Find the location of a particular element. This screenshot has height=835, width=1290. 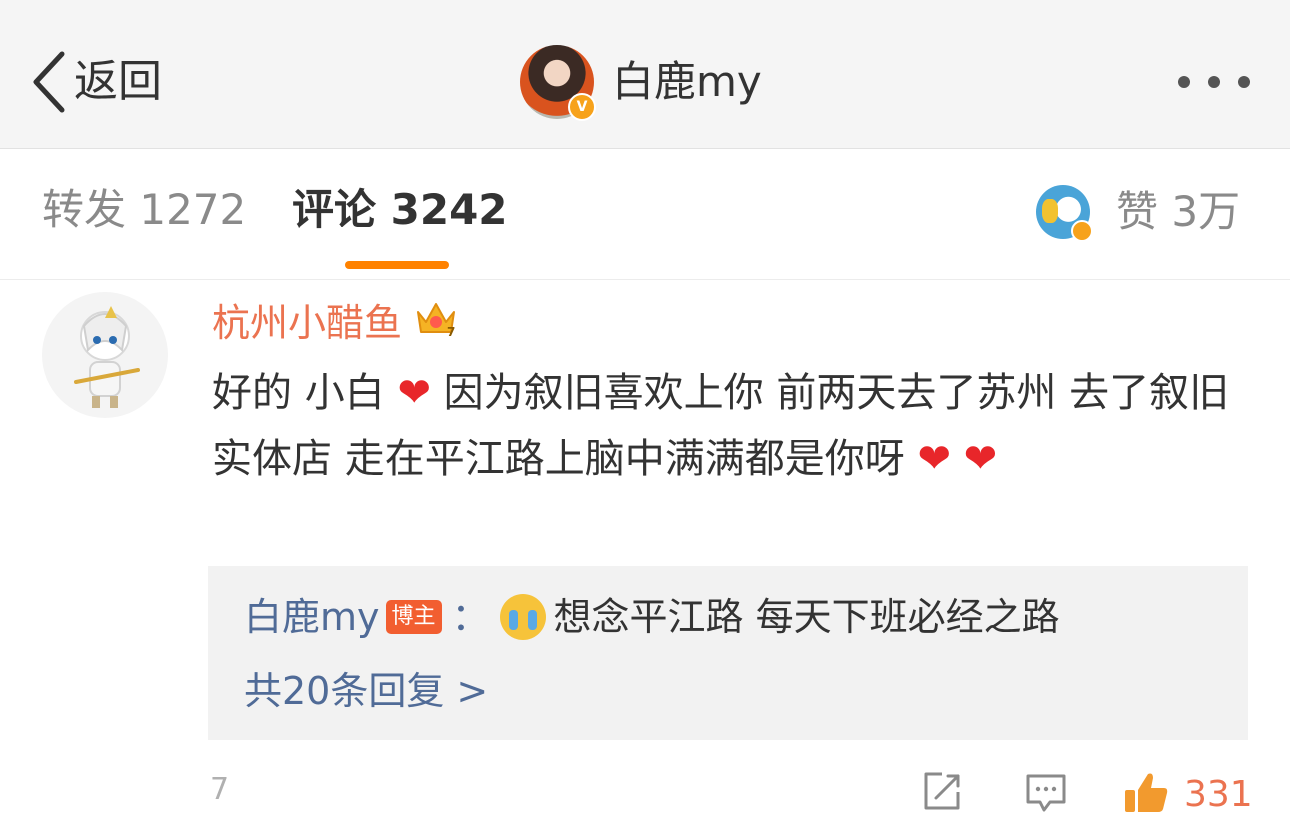

like-count: 331 is located at coordinates (1218, 794).